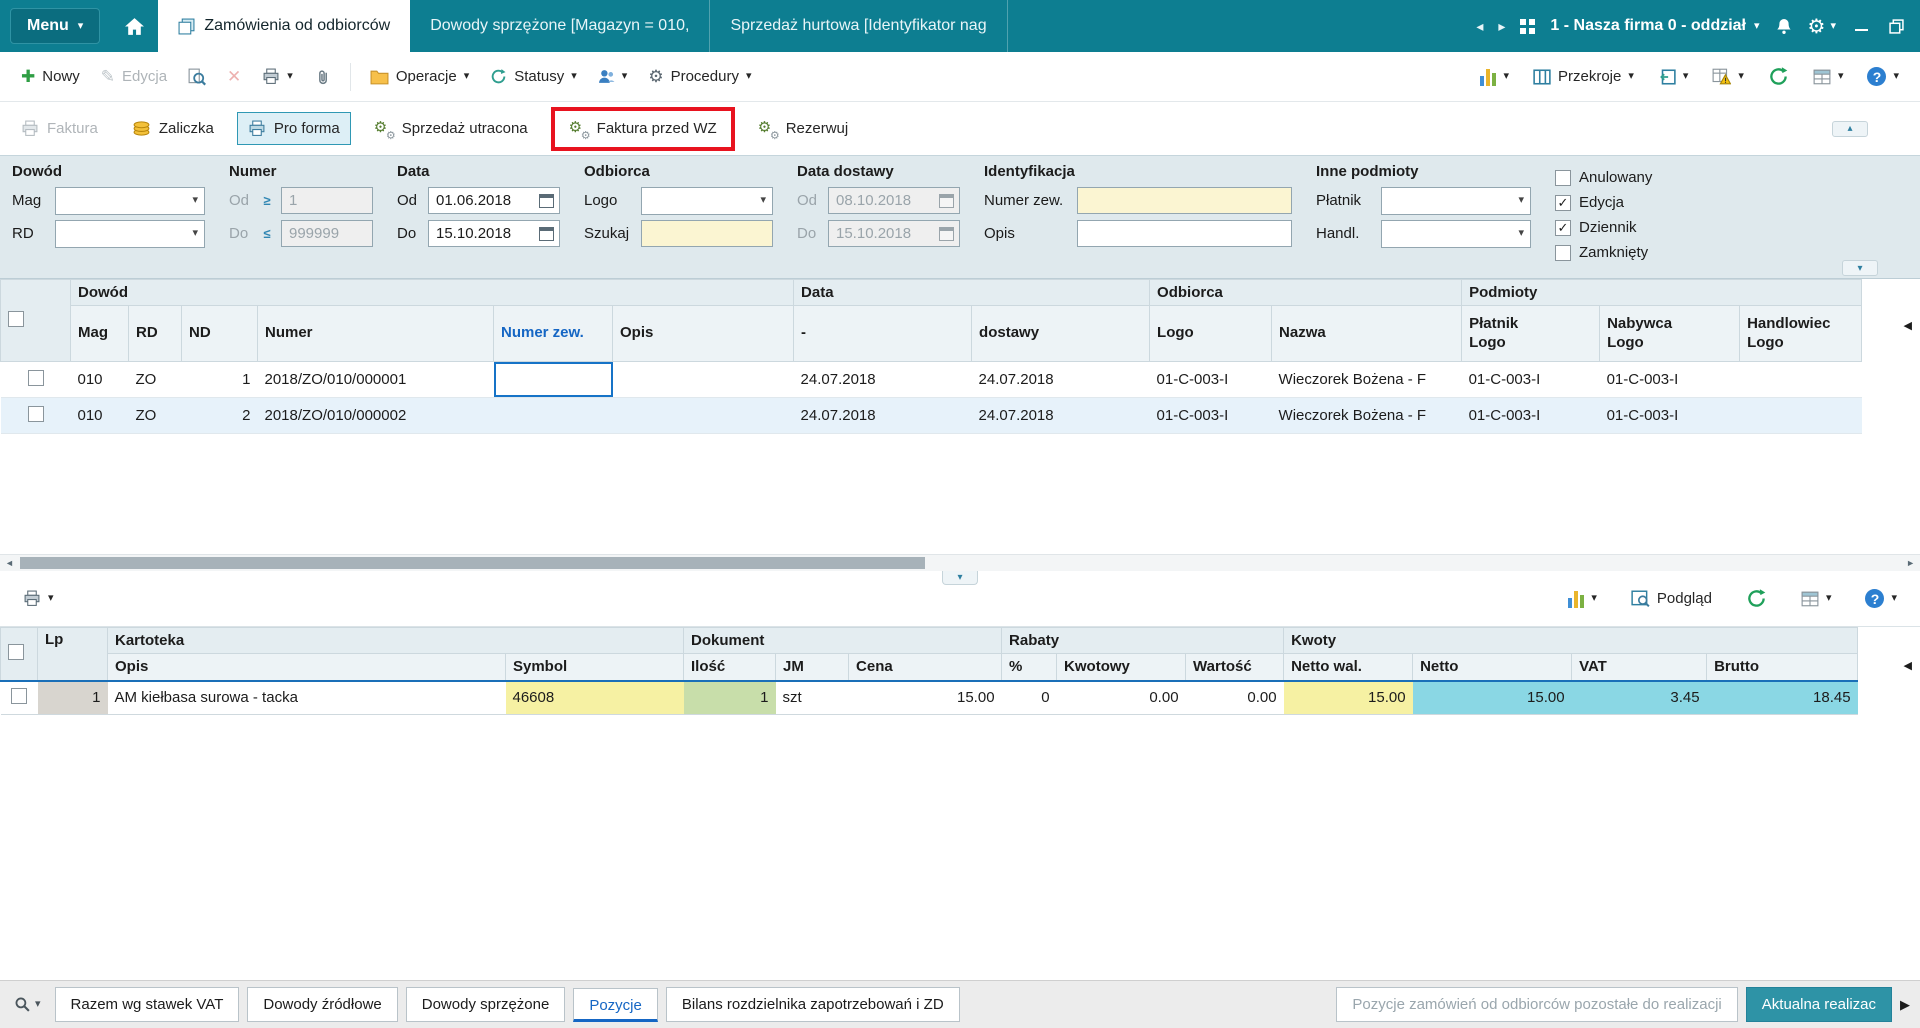 This screenshot has width=1920, height=1028. I want to click on print-button: ▾, so click(277, 76).